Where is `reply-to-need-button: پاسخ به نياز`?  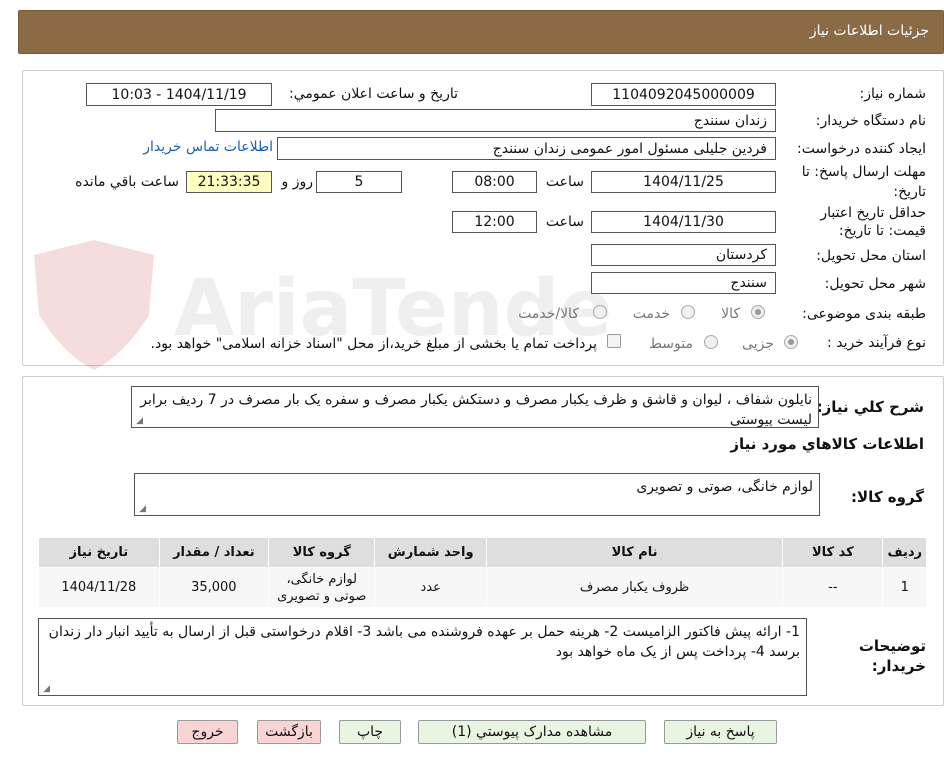 reply-to-need-button: پاسخ به نياز is located at coordinates (720, 732).